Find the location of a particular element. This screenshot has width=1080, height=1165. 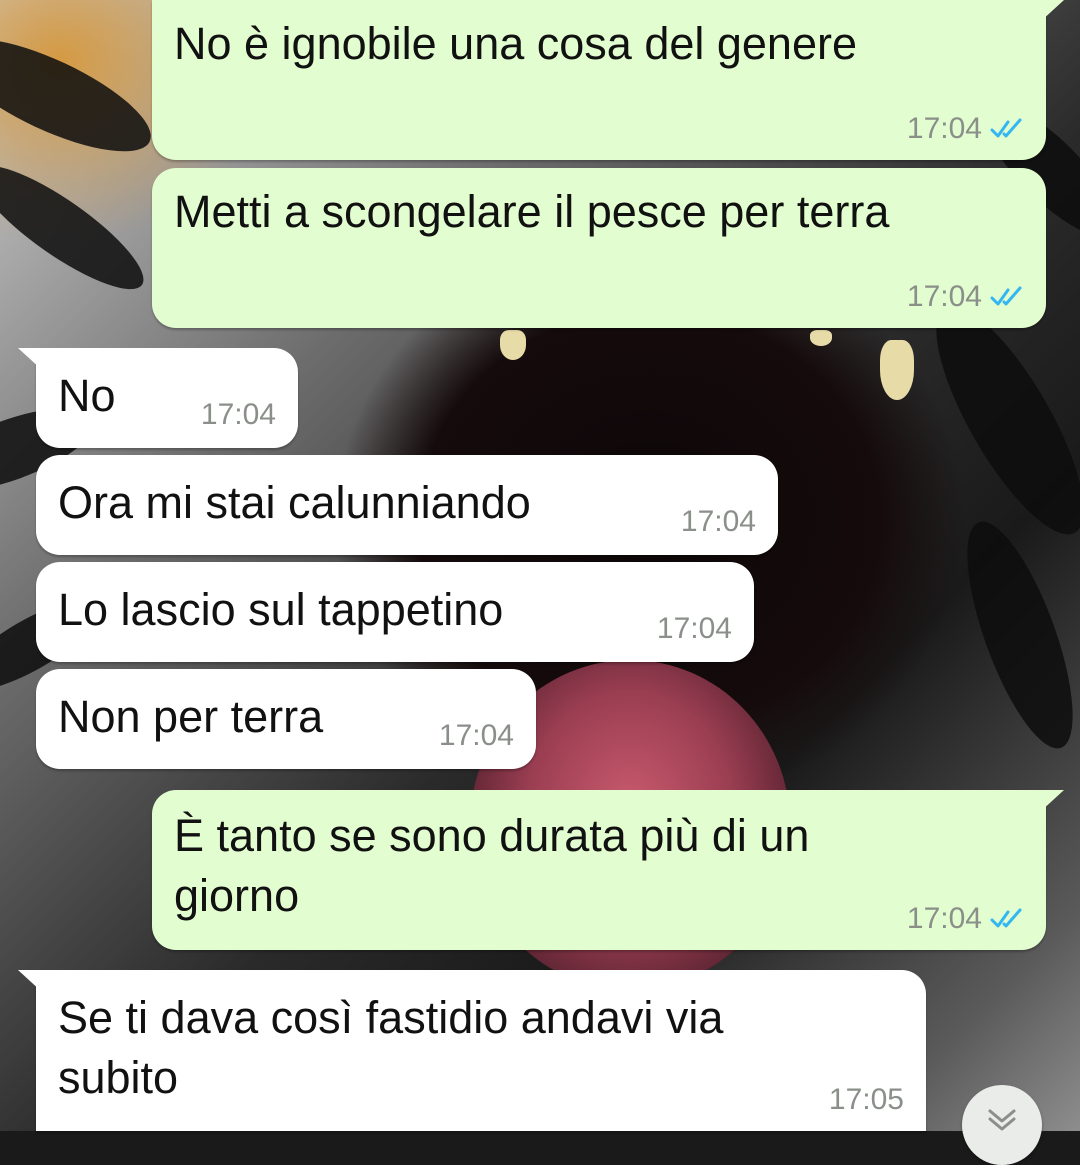

message-text: Non per terra is located at coordinates (191, 716).